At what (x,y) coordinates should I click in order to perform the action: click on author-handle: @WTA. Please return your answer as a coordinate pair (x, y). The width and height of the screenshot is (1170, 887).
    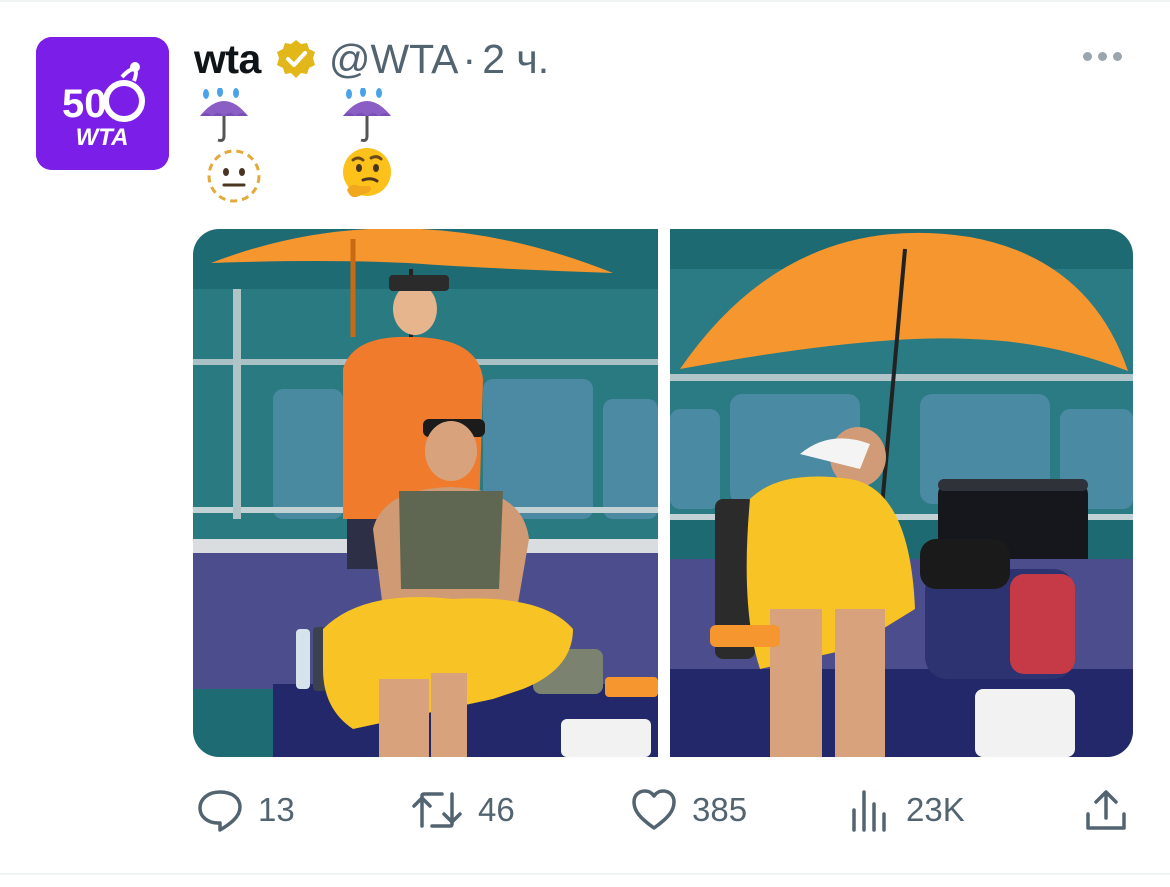
    Looking at the image, I should click on (394, 59).